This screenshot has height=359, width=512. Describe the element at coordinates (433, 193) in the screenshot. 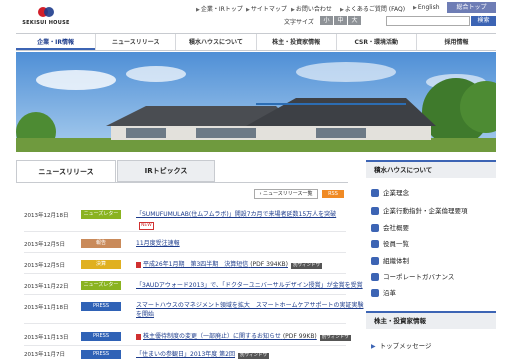

I see `sidebar-item-philosophy: 企業理念` at that location.